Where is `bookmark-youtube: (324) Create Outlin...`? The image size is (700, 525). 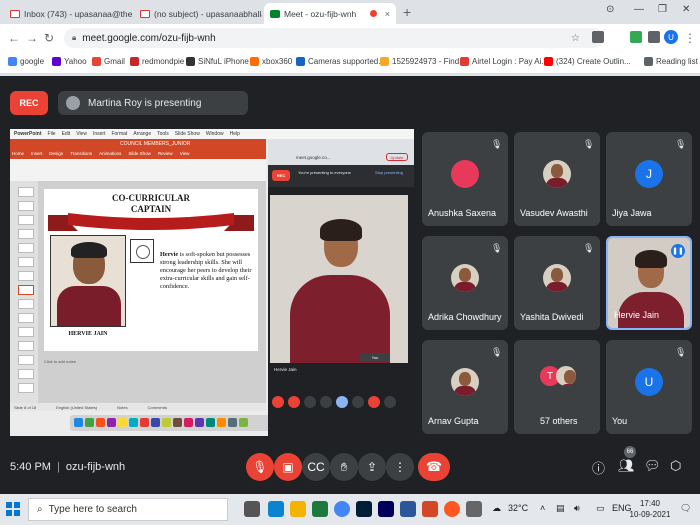
bookmark-youtube: (324) Create Outlin... is located at coordinates (587, 61).